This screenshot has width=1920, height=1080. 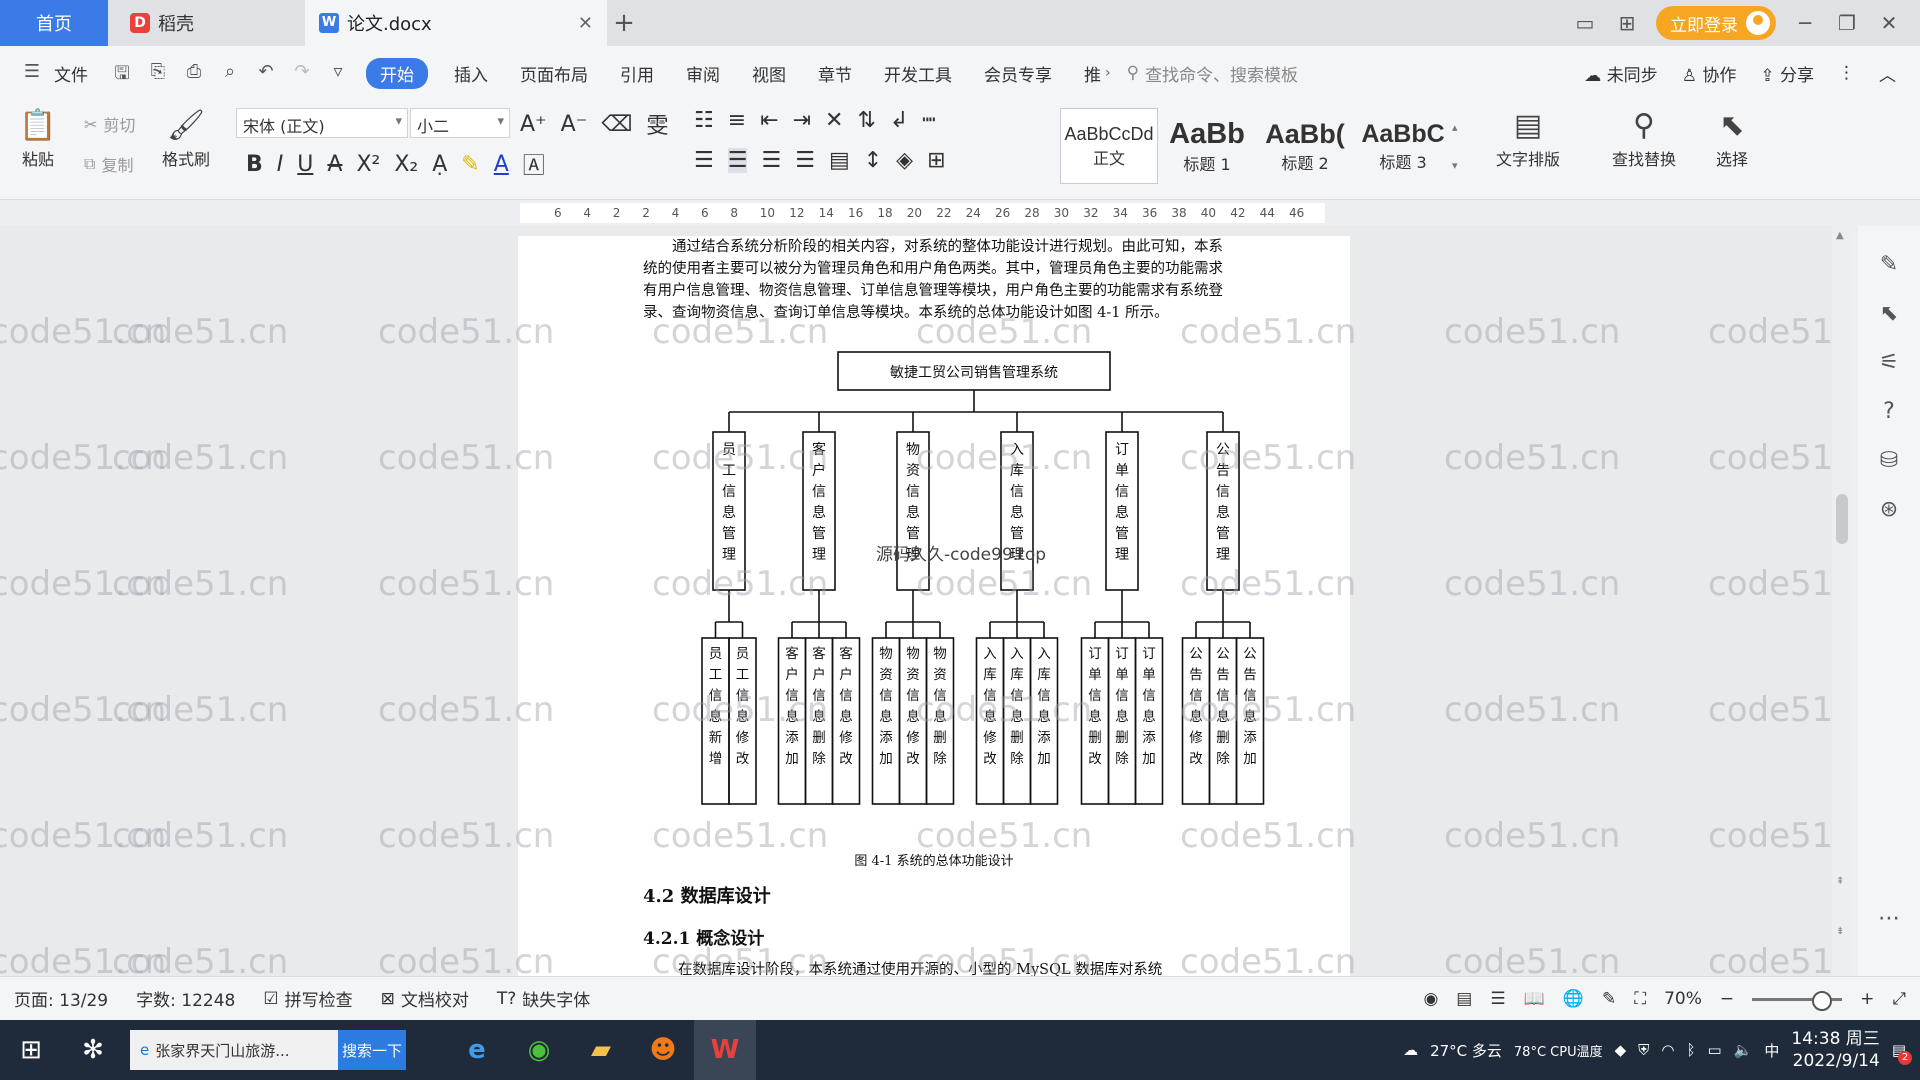 I want to click on align-left-icon: ☰, so click(x=704, y=160).